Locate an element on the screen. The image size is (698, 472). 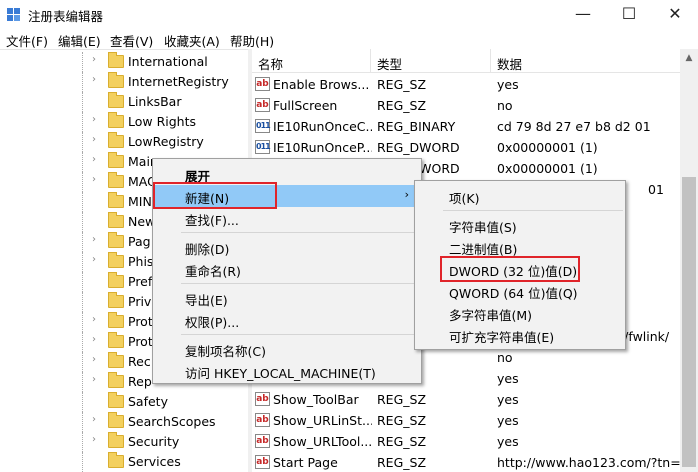
submenu-item-qword-value: QWORD (64 位)值(Q) is located at coordinates (520, 291).